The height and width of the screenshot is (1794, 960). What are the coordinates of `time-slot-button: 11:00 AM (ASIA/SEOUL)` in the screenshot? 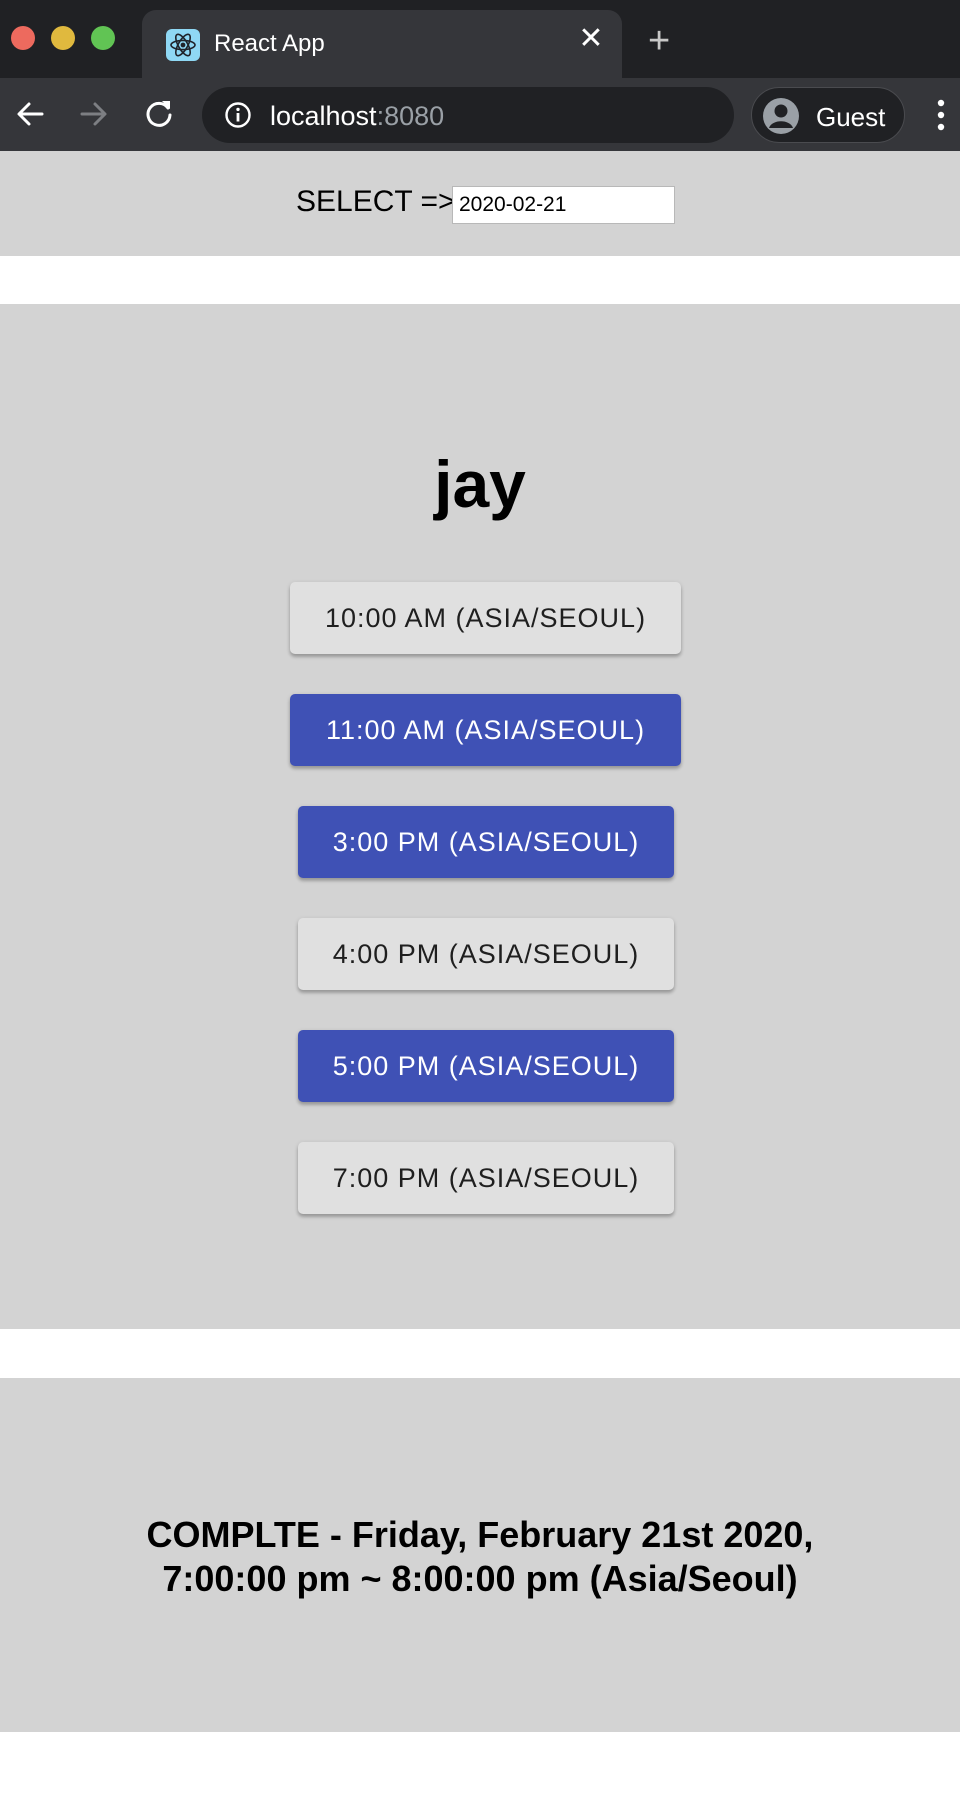 It's located at (485, 730).